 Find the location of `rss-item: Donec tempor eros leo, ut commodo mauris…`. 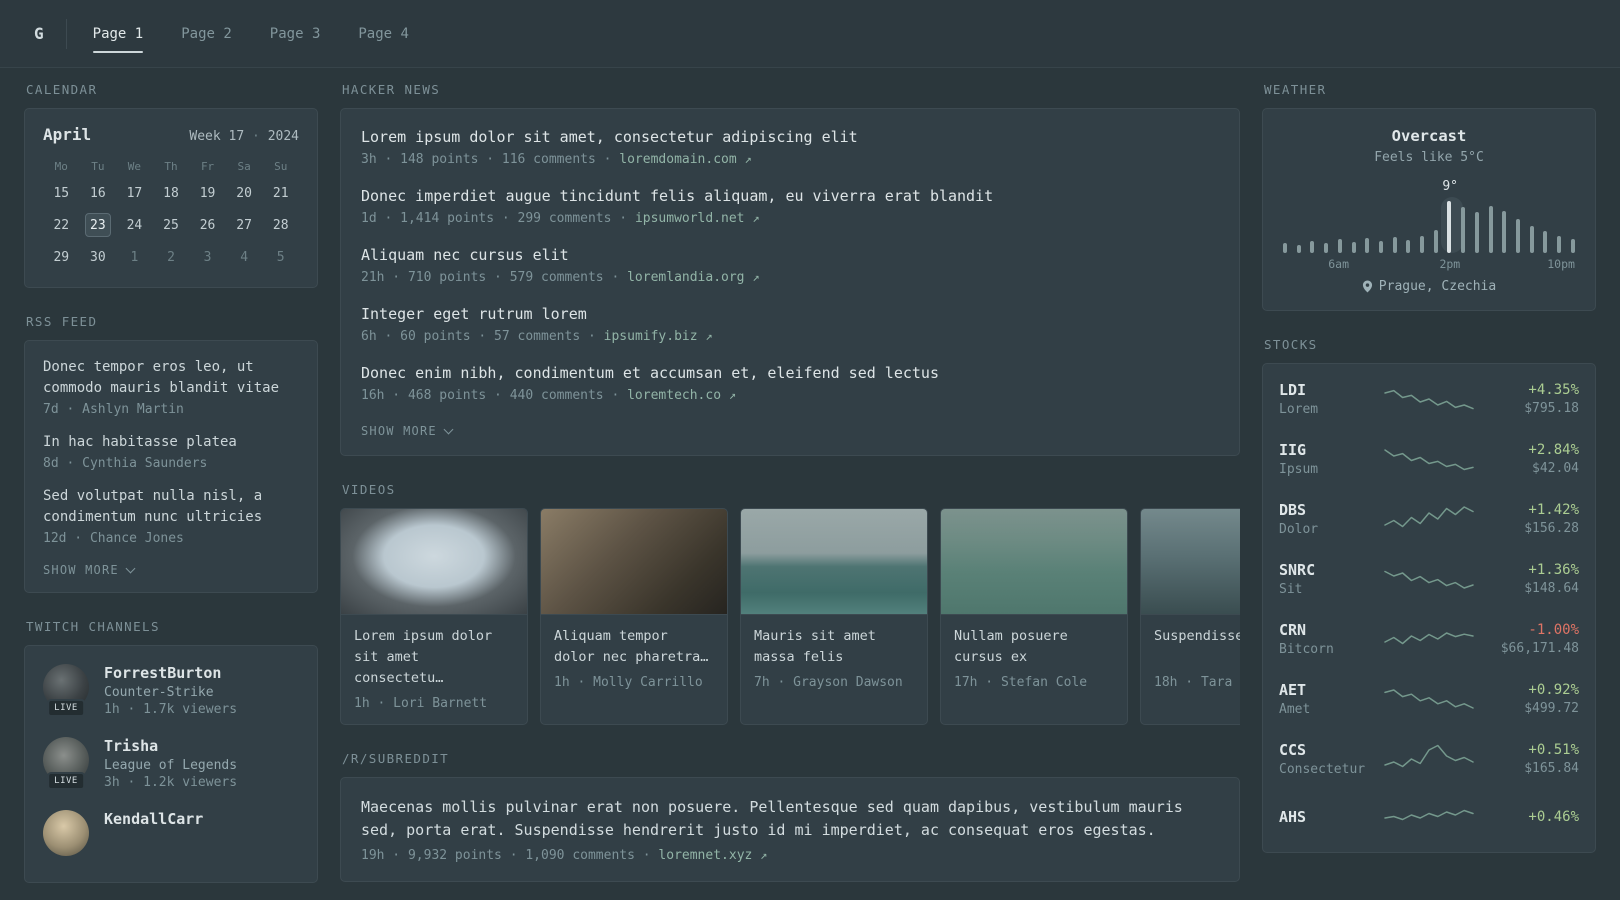

rss-item: Donec tempor eros leo, ut commodo mauris… is located at coordinates (171, 387).